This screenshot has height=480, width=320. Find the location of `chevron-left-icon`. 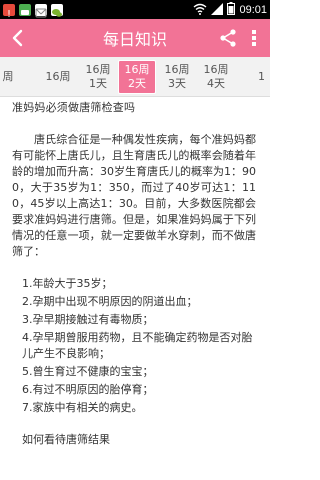

chevron-left-icon is located at coordinates (17, 38).